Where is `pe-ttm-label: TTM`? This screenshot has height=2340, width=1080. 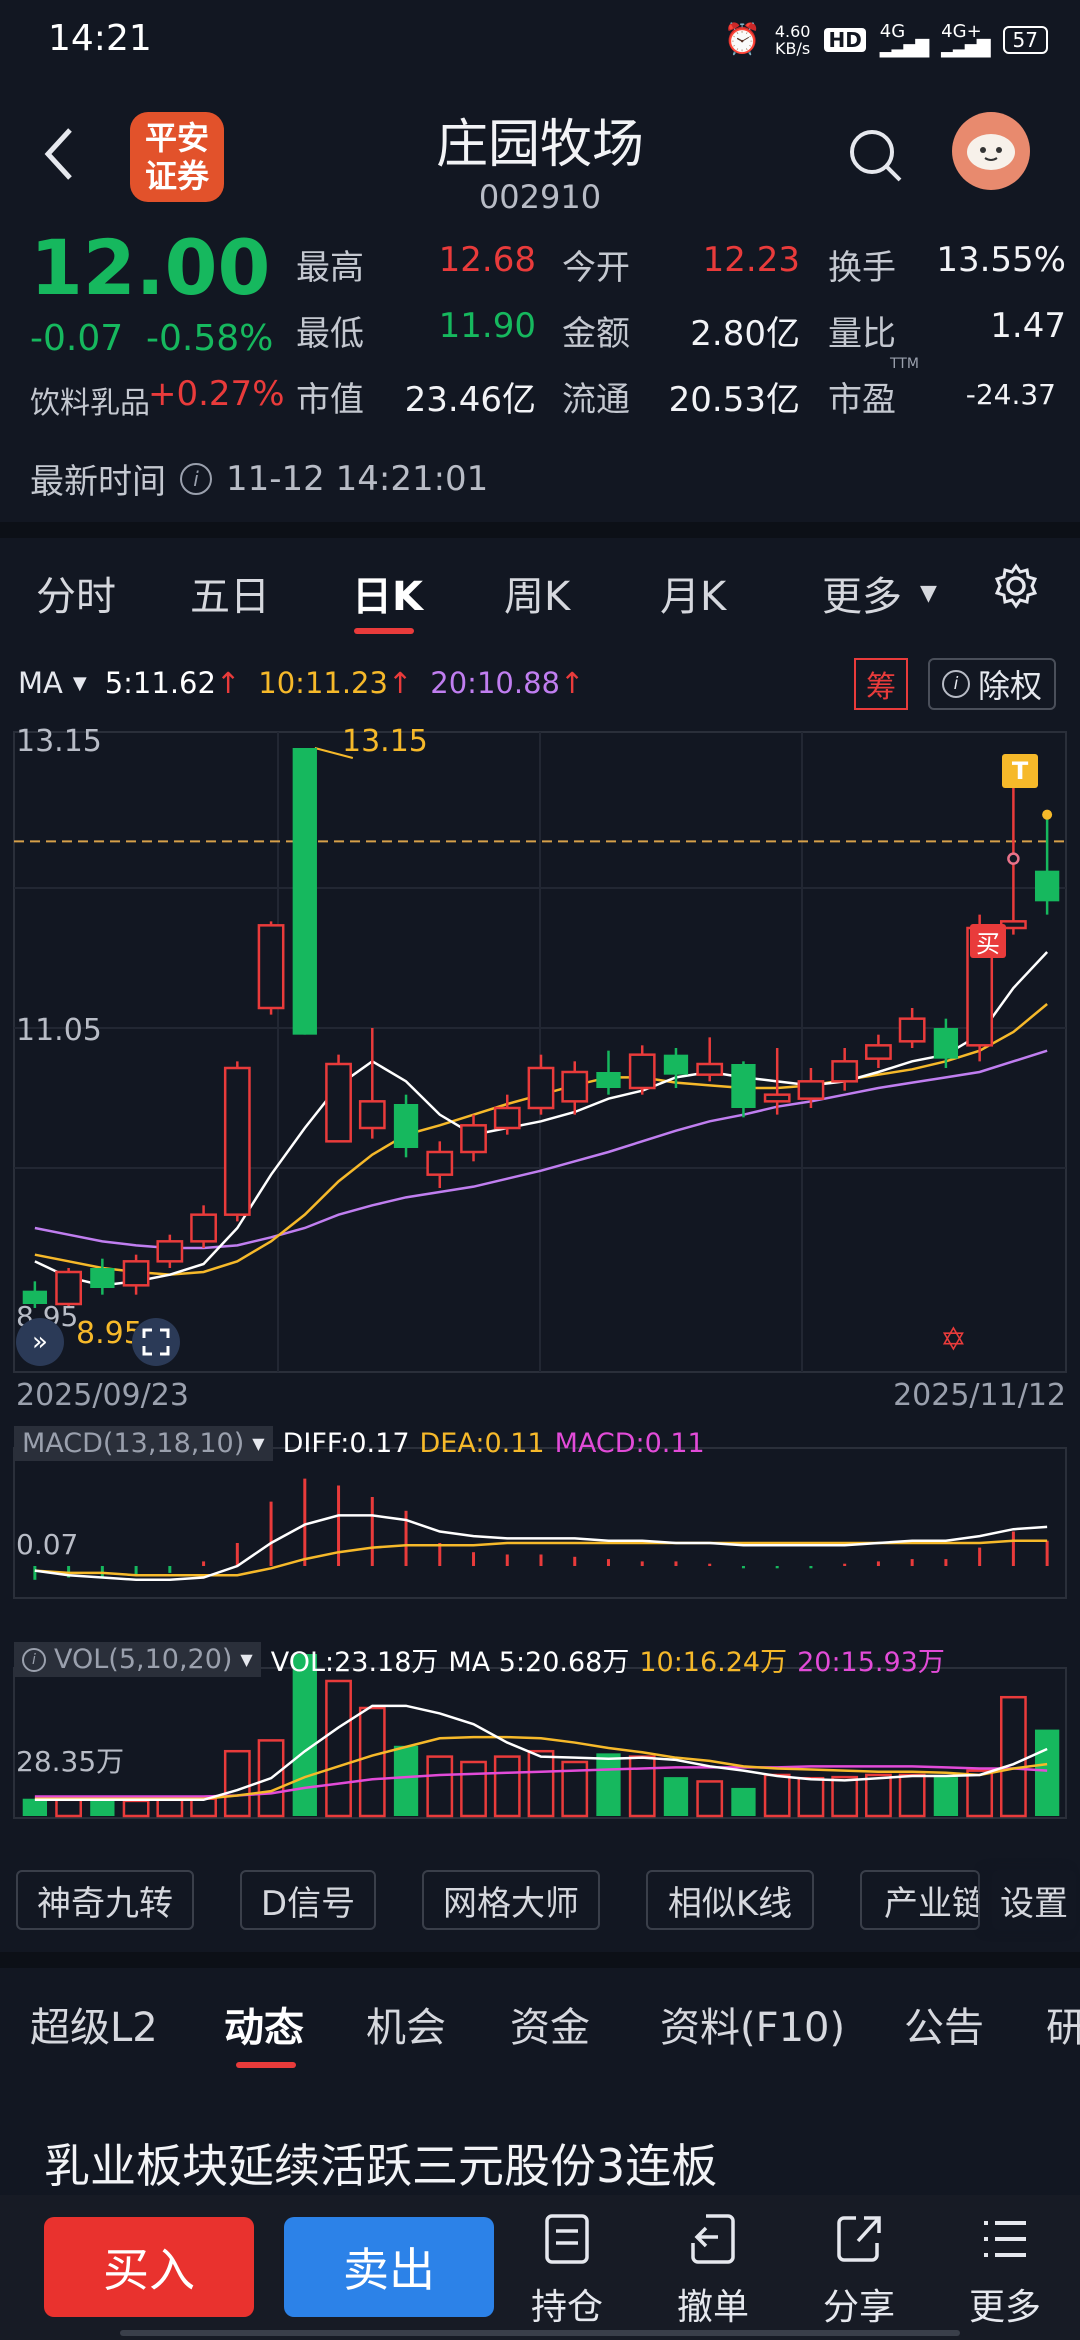 pe-ttm-label: TTM is located at coordinates (904, 364).